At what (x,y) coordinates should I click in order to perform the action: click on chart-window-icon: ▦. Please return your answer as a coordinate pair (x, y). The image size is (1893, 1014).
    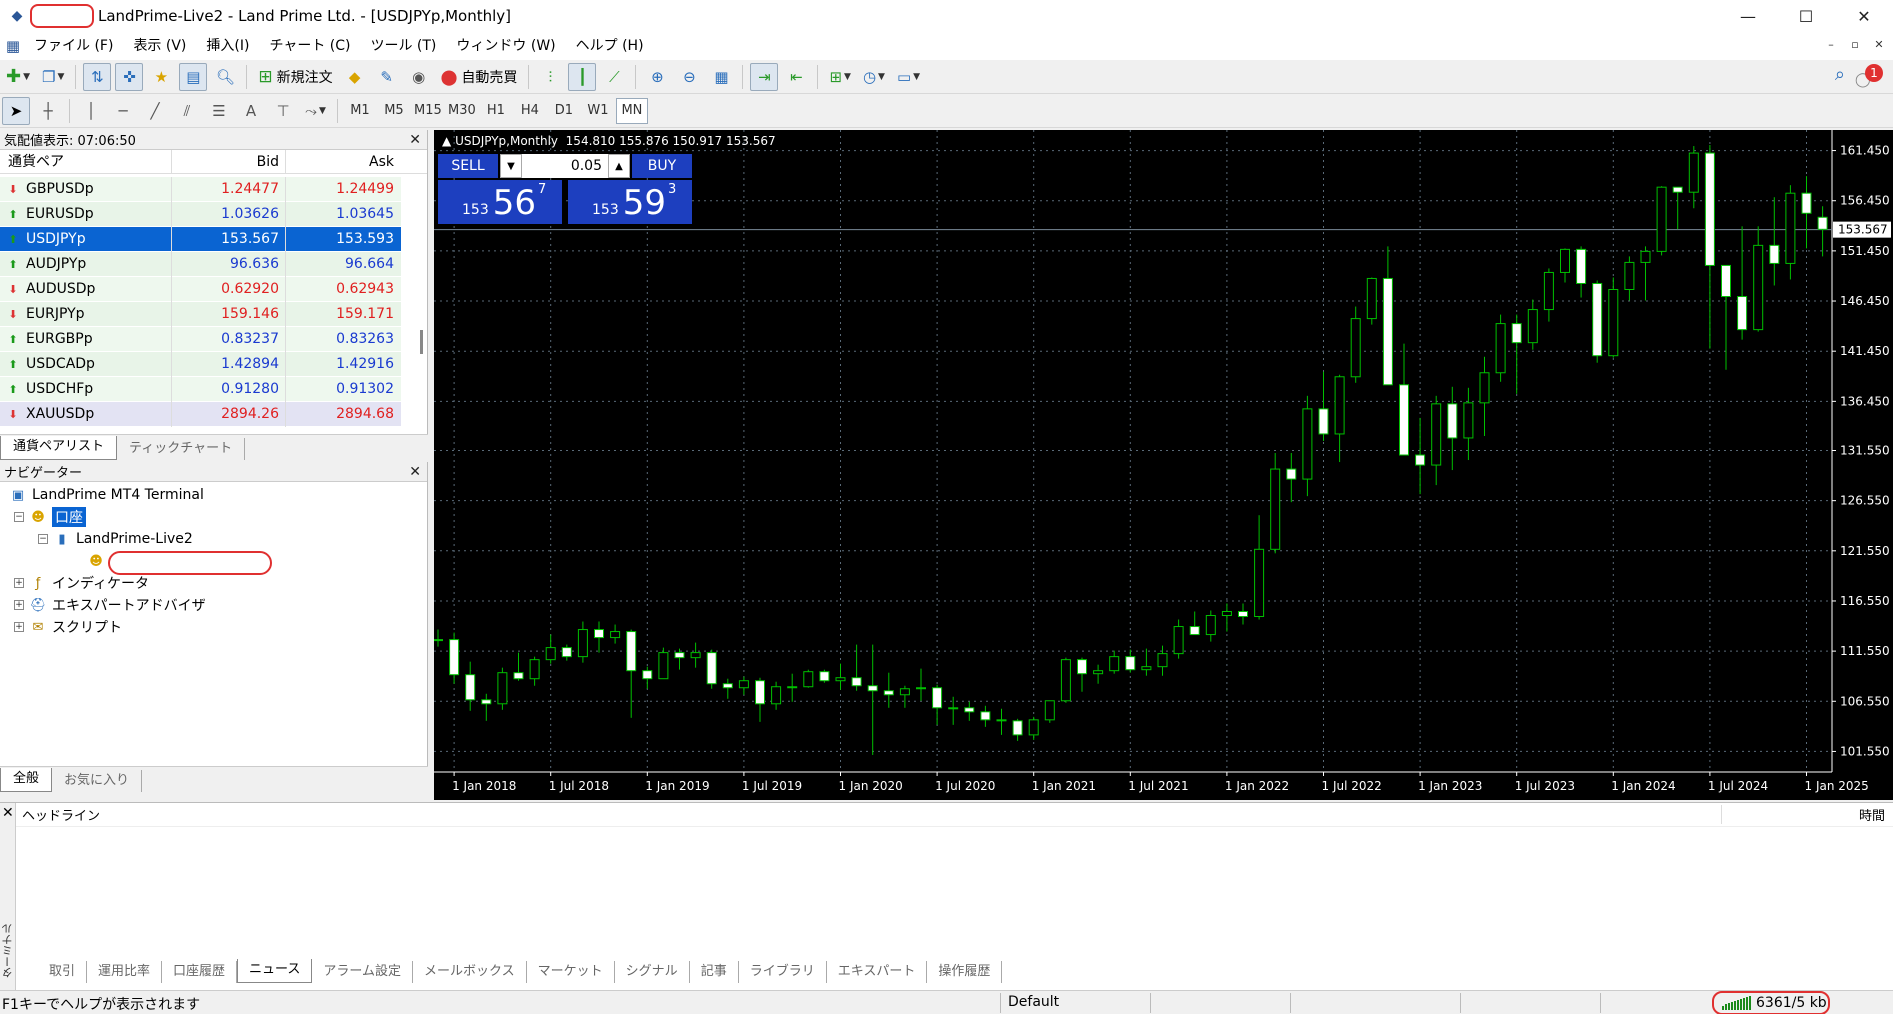
    Looking at the image, I should click on (13, 46).